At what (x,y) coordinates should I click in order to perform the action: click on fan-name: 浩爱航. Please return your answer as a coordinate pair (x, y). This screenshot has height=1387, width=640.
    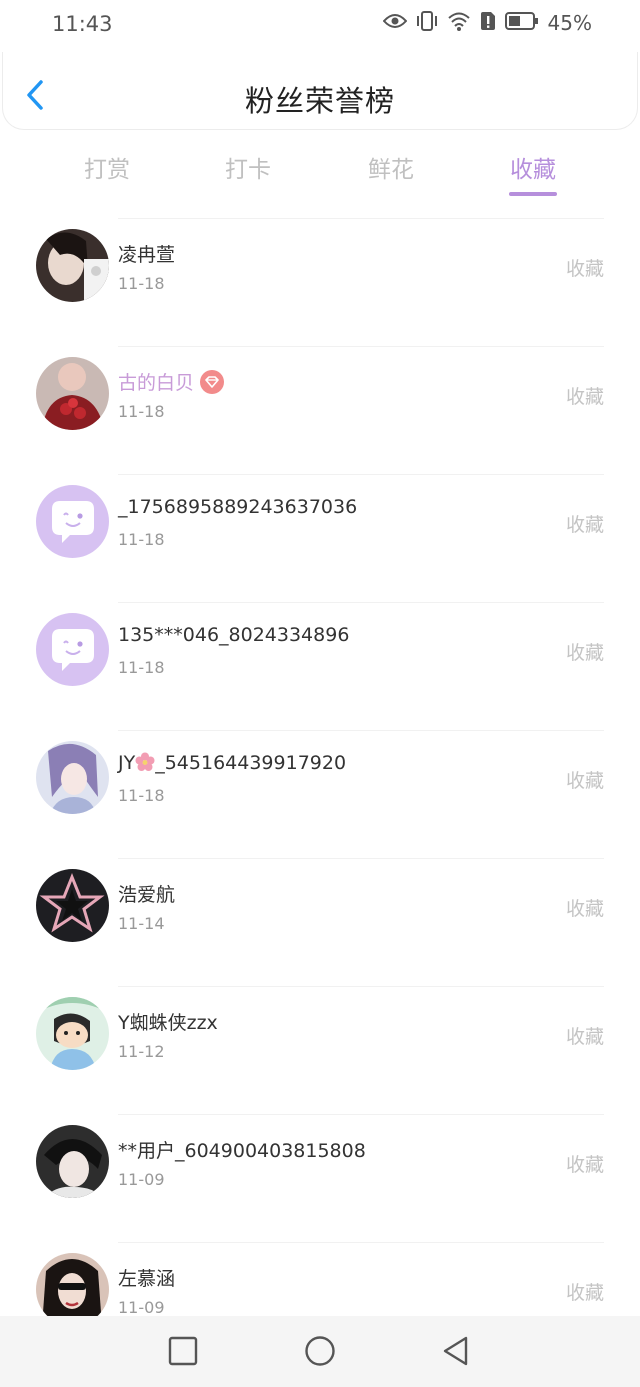
    Looking at the image, I should click on (147, 895).